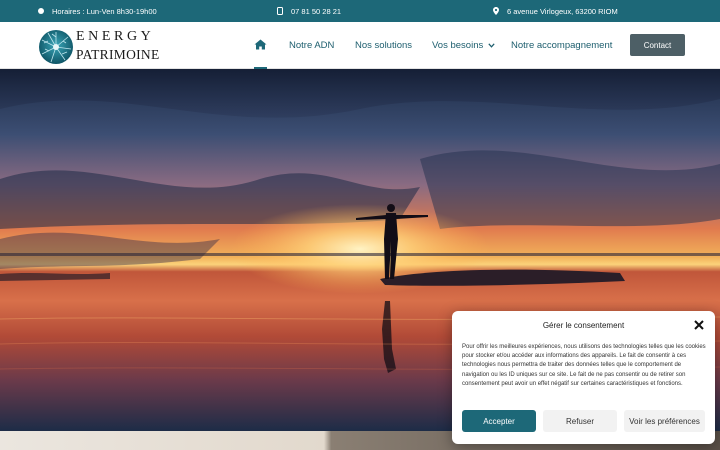 This screenshot has height=450, width=720. Describe the element at coordinates (99, 46) in the screenshot. I see `site-logo: ENERGY PATRIMOINE` at that location.